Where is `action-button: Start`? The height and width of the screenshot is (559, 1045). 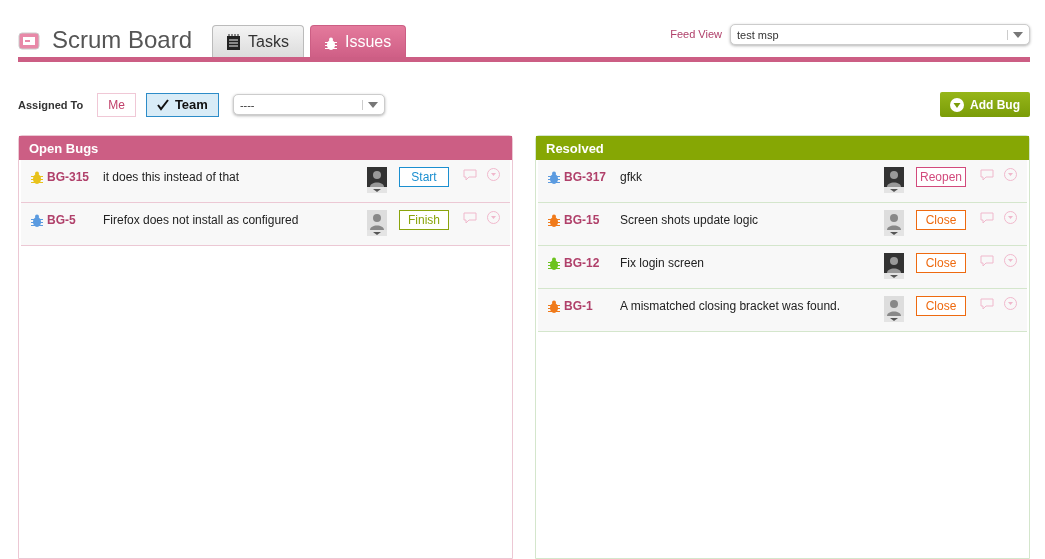 action-button: Start is located at coordinates (424, 177).